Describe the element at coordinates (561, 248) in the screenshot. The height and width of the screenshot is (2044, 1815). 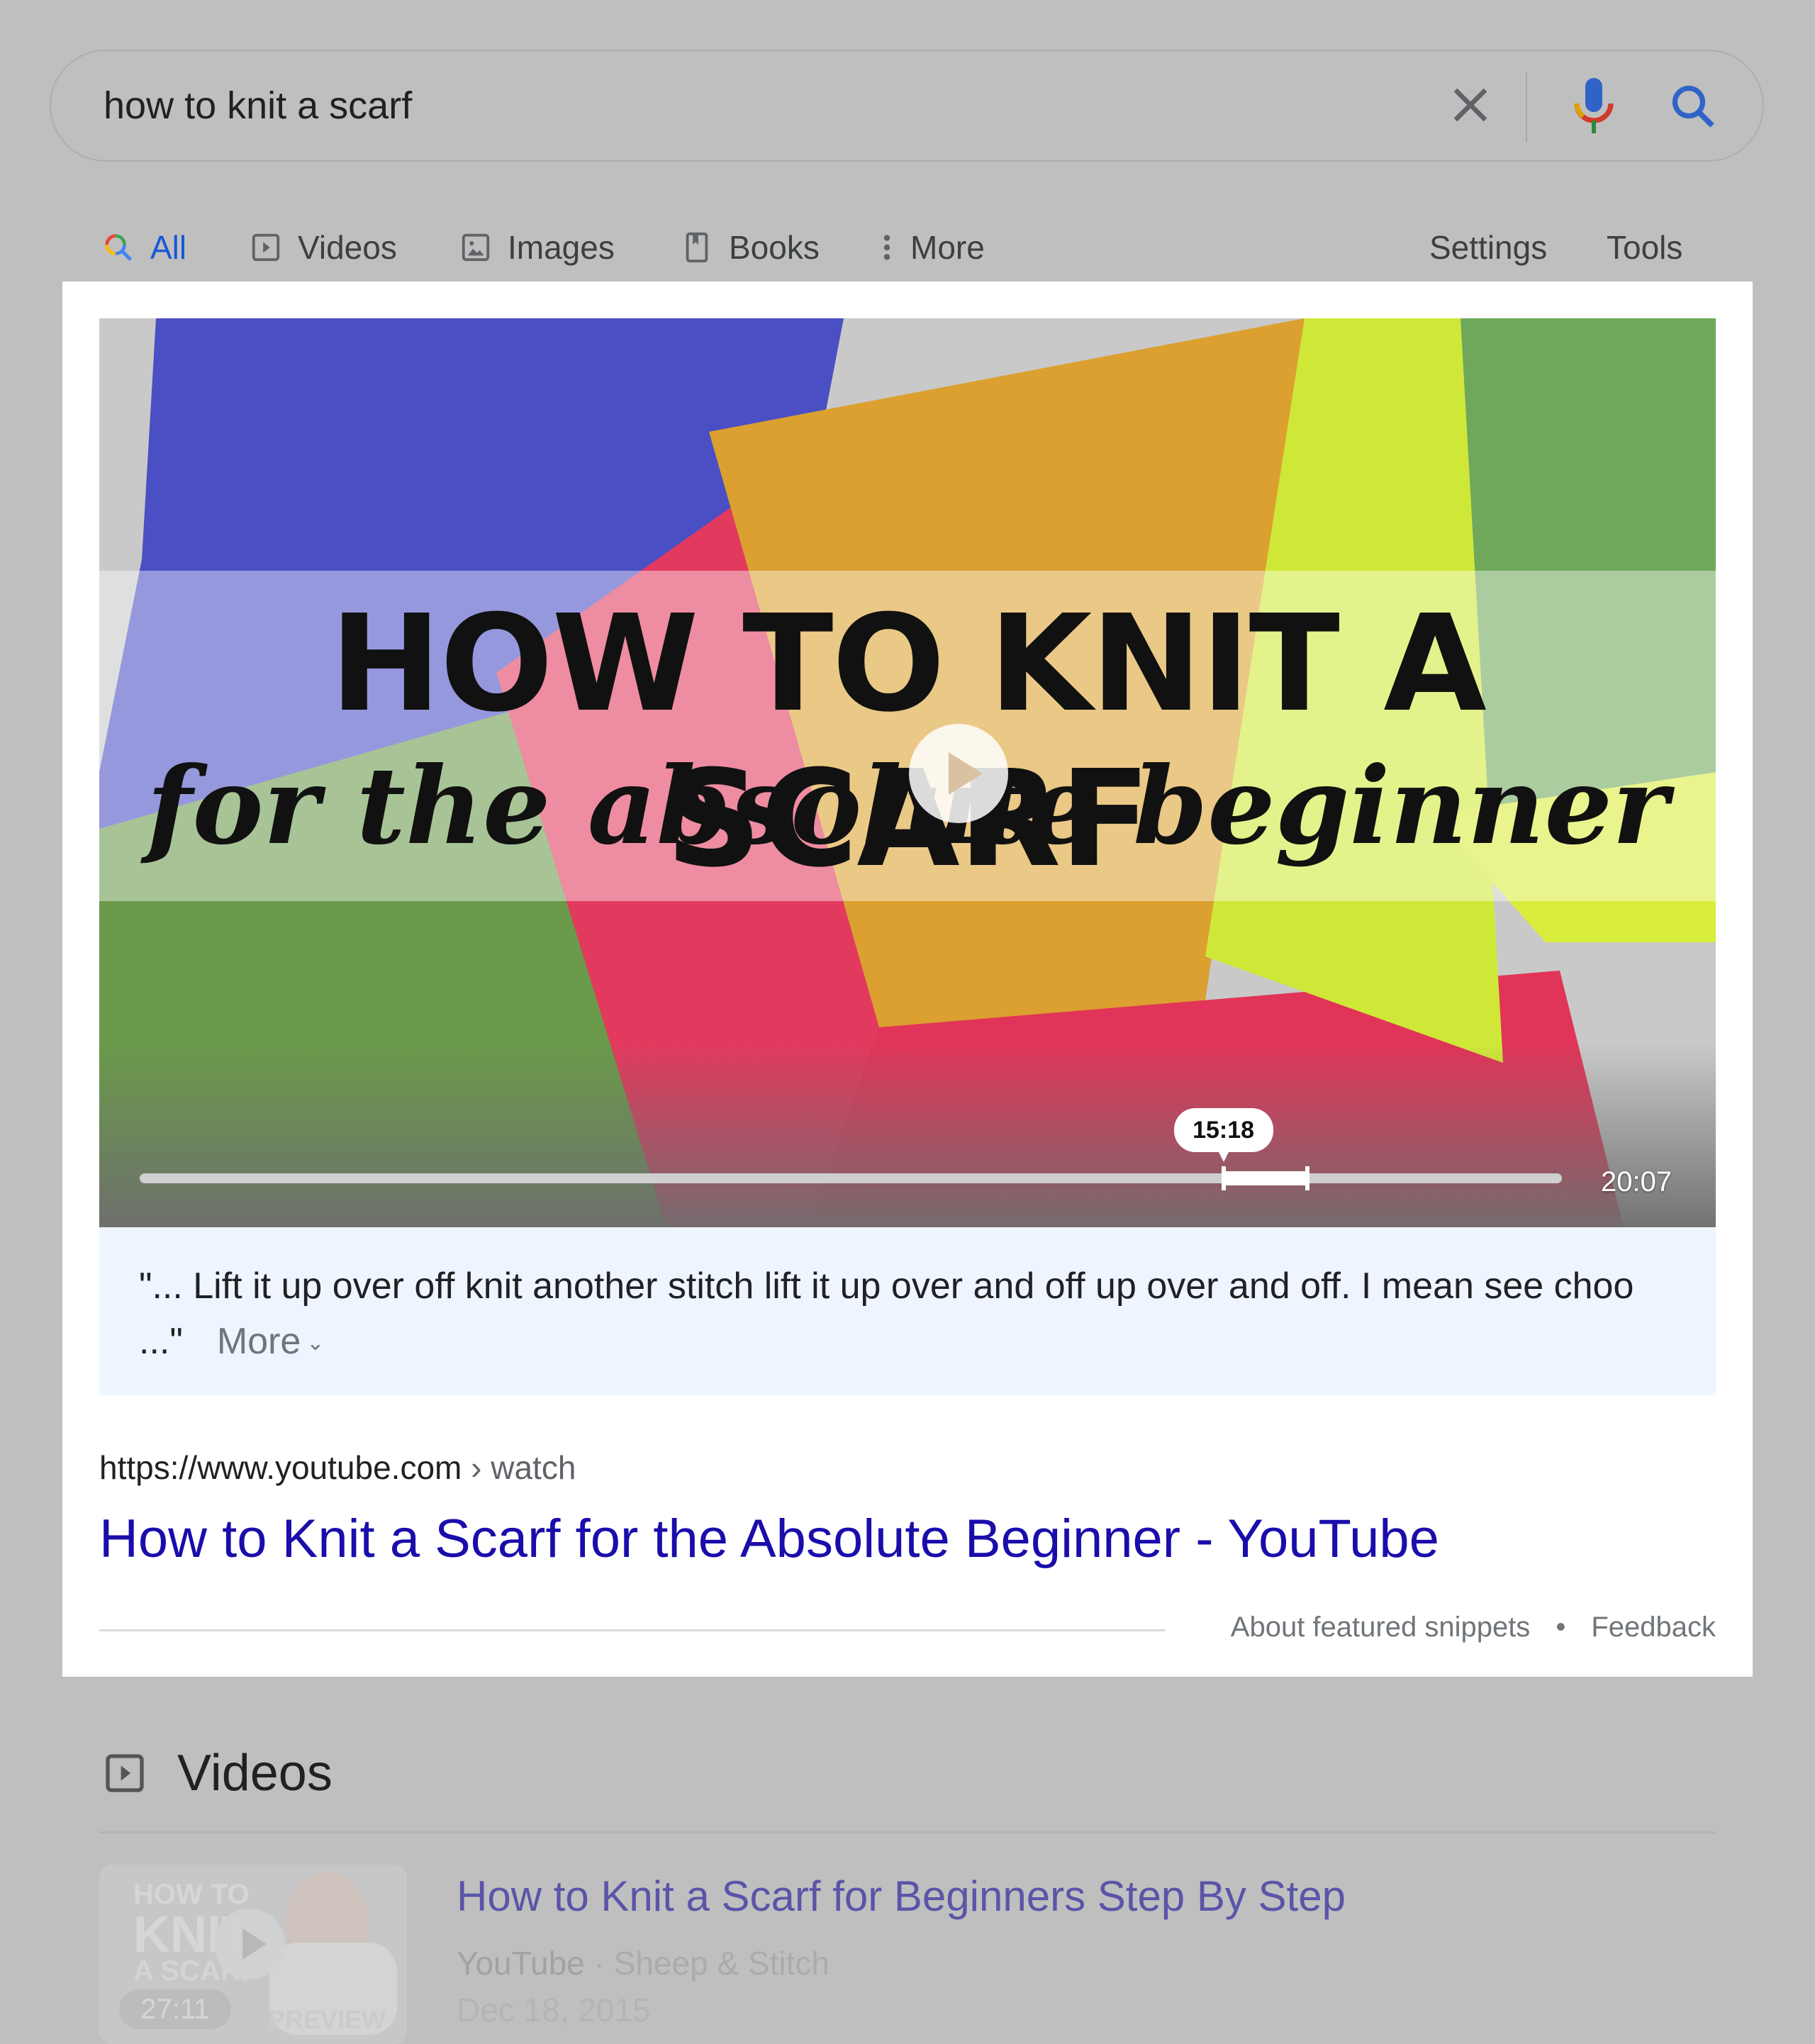
I see `tab-label: Images` at that location.